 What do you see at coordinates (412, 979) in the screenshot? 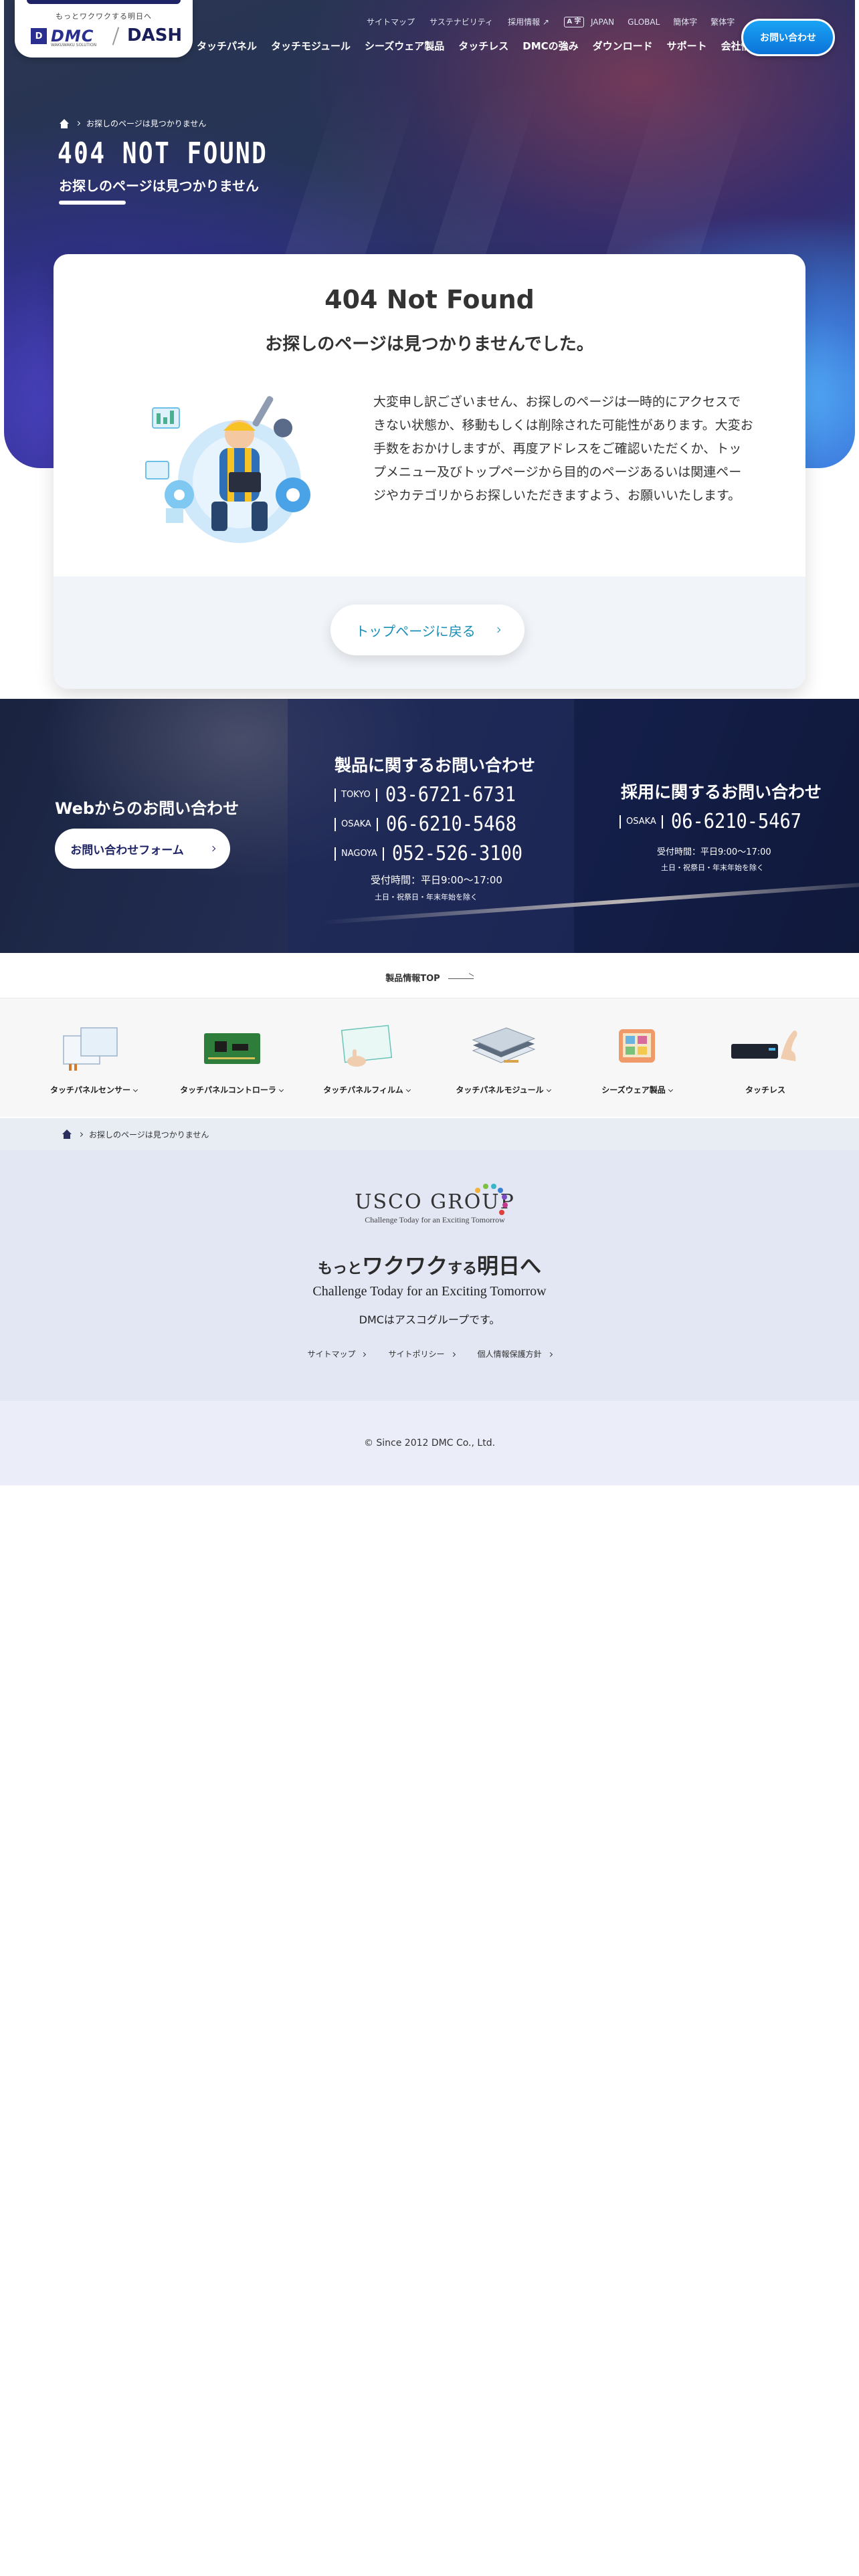
I see `products-top-label: 製品情報TOP` at bounding box center [412, 979].